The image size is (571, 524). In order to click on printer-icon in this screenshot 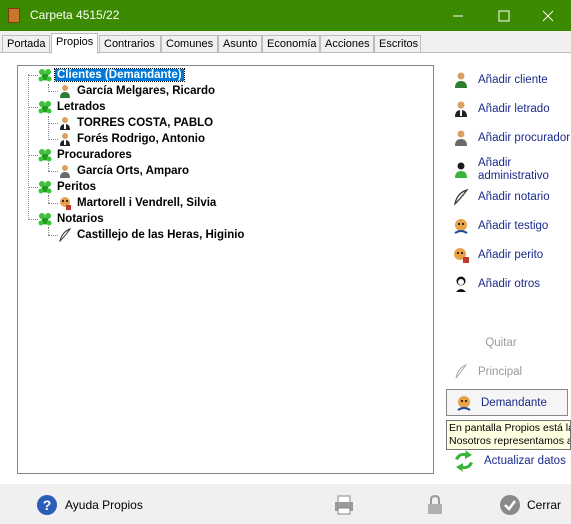, I will do `click(344, 505)`.